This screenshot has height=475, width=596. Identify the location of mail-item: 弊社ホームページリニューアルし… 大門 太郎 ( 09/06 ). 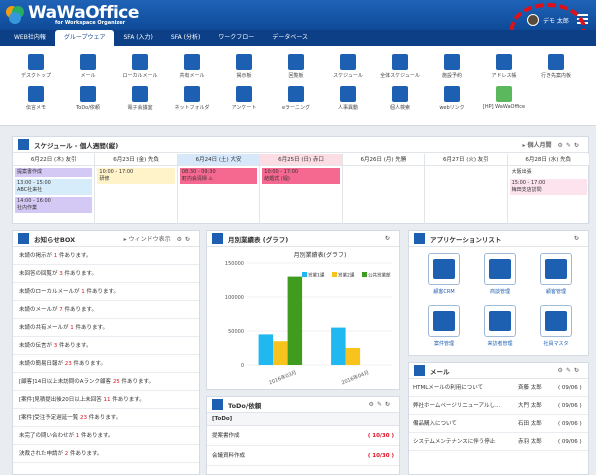
(498, 406).